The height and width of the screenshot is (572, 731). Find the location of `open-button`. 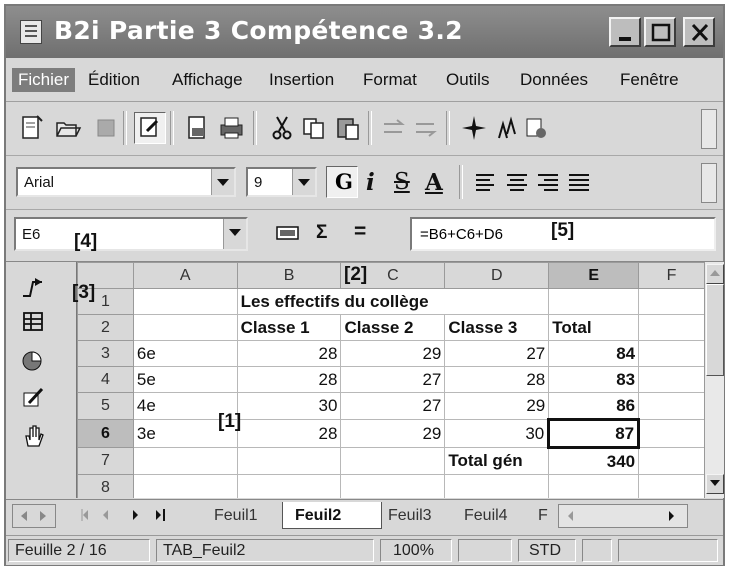

open-button is located at coordinates (68, 128).